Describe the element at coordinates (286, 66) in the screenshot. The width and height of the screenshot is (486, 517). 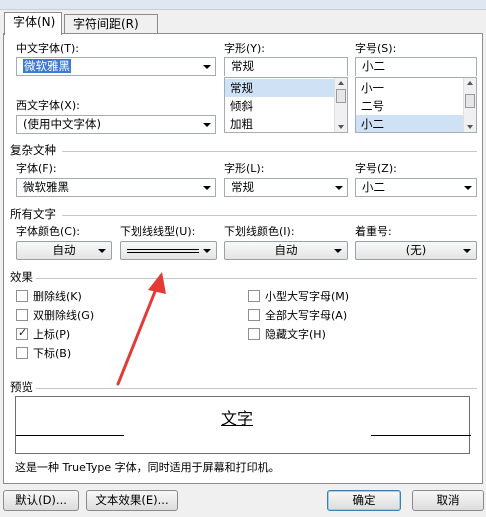
I see `style-input: 常规` at that location.